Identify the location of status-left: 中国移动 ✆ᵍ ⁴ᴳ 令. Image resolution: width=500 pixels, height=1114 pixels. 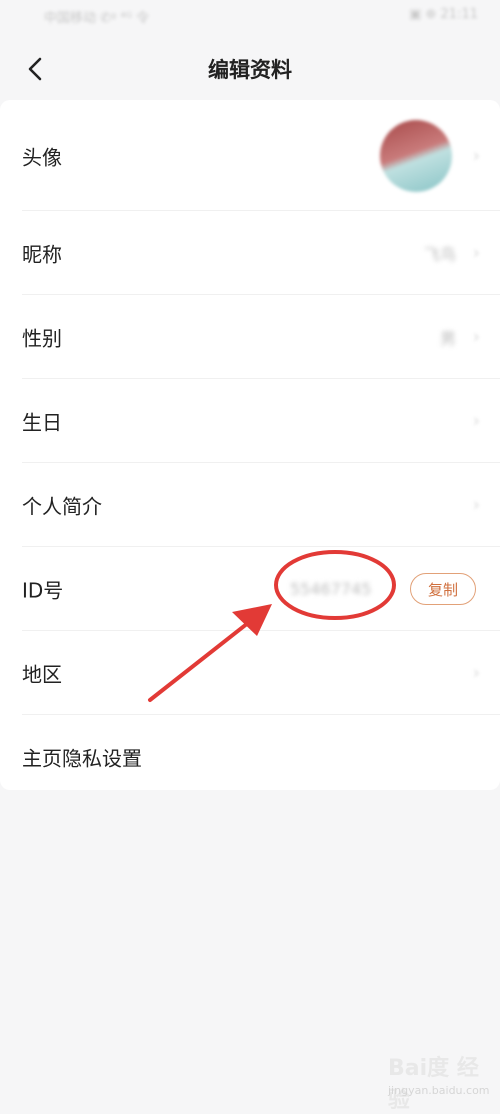
(97, 18).